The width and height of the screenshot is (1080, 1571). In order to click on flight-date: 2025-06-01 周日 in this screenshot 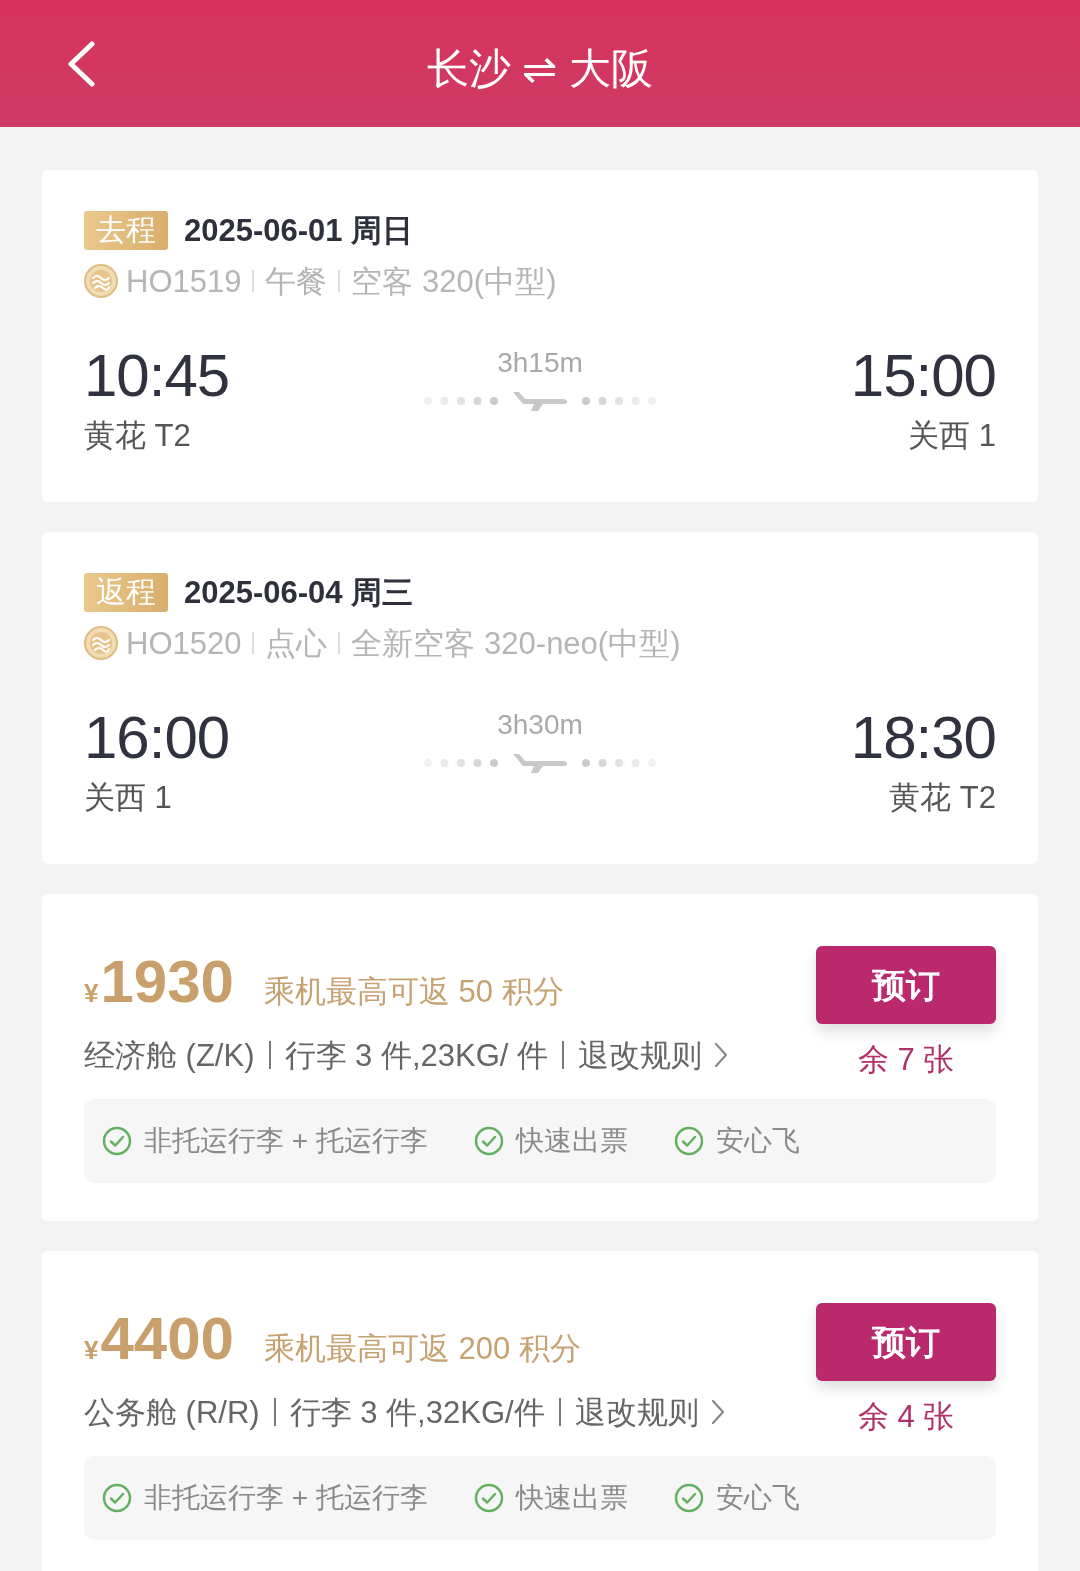, I will do `click(299, 230)`.